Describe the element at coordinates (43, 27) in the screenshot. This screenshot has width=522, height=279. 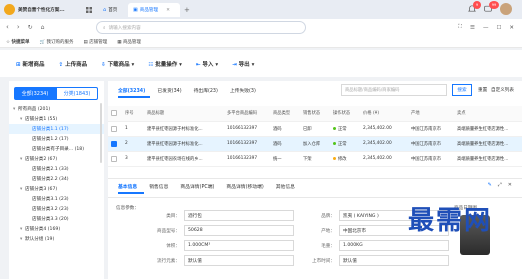
I see `home-nav-icon: ⌂` at that location.